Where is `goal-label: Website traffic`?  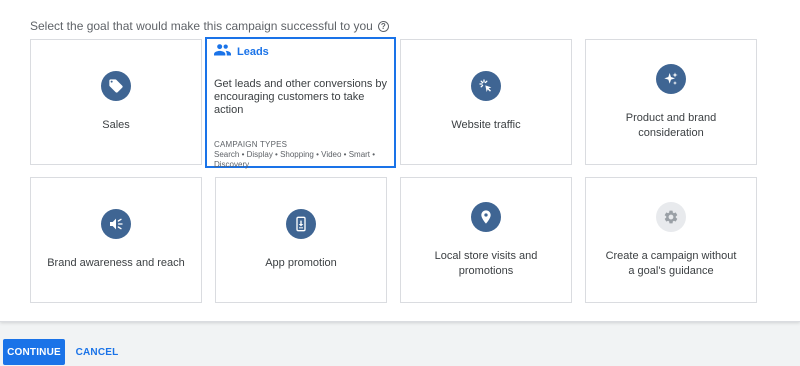 goal-label: Website traffic is located at coordinates (486, 125).